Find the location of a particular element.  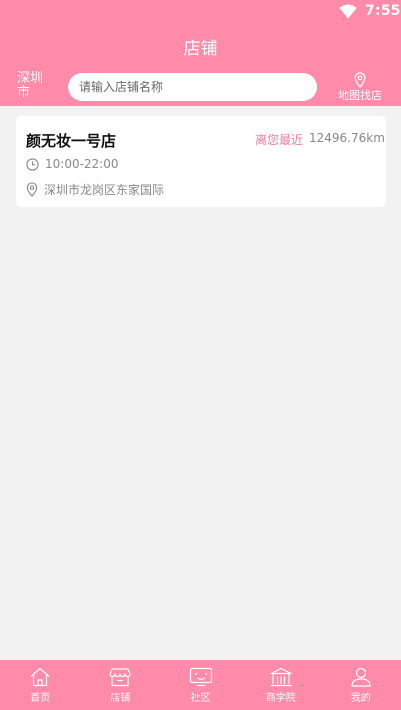

header: 7:55 店铺 深圳市 地图找店 is located at coordinates (200, 53).